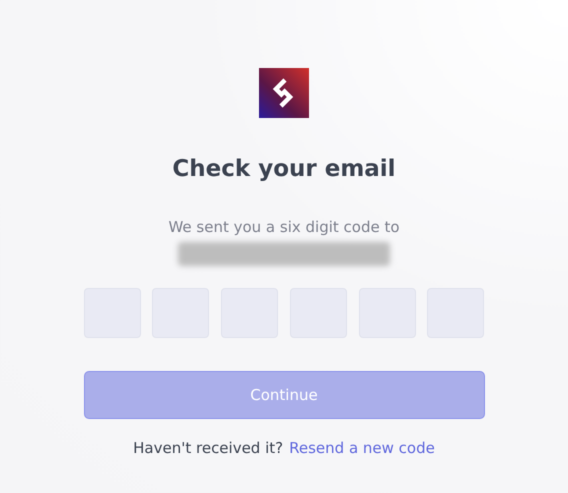 The image size is (568, 493). Describe the element at coordinates (284, 93) in the screenshot. I see `logo-icon` at that location.